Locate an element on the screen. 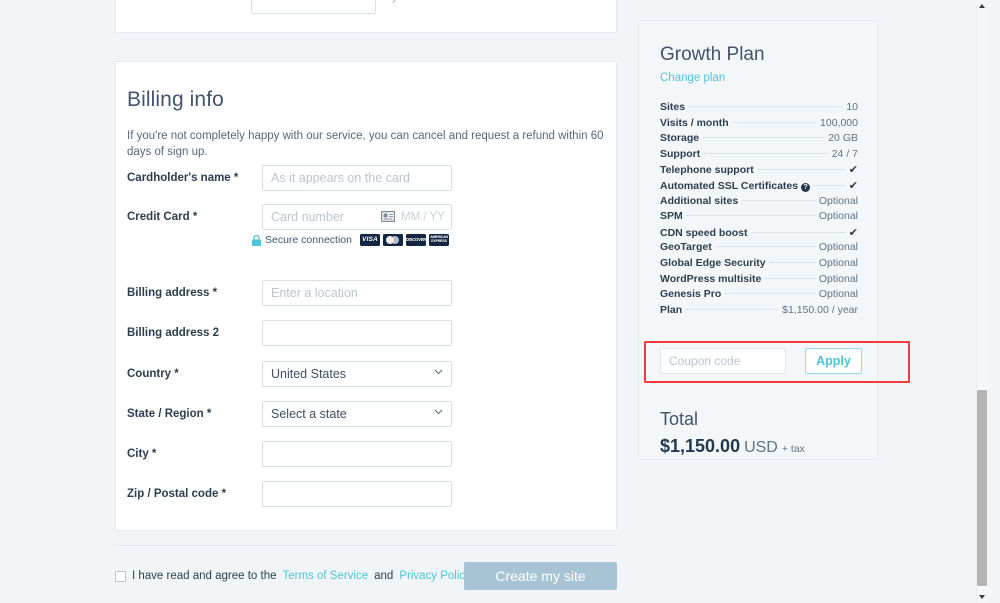 The height and width of the screenshot is (603, 1000). vertical-scrollbar-track is located at coordinates (982, 301).